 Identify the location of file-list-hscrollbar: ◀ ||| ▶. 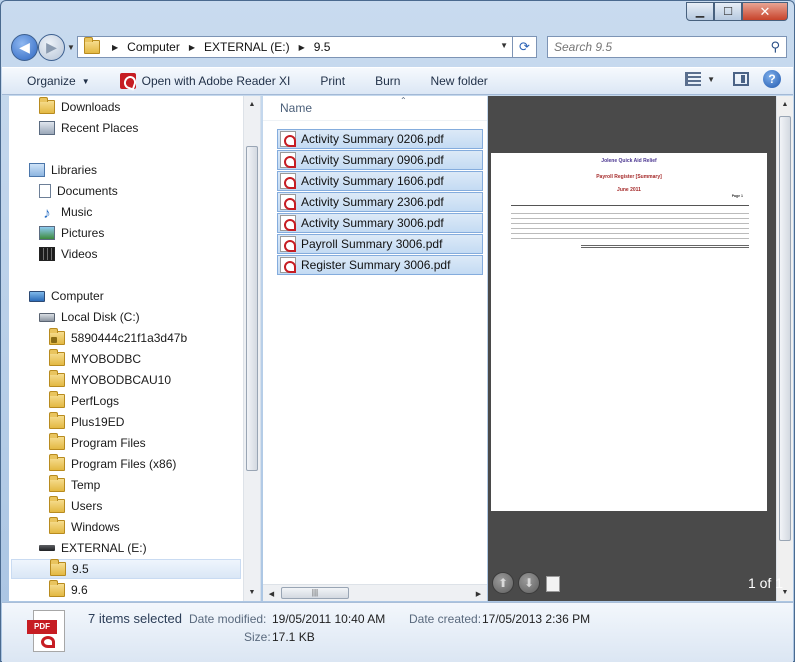
(375, 592).